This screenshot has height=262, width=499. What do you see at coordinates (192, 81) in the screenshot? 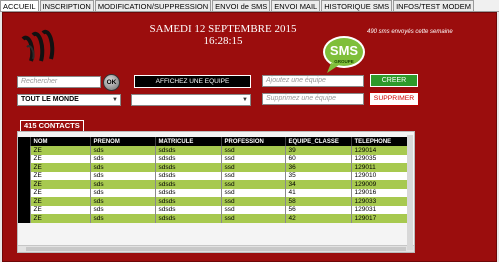
I see `afficher-equipe-button: AFFICHEZ UNE EQUIPE` at bounding box center [192, 81].